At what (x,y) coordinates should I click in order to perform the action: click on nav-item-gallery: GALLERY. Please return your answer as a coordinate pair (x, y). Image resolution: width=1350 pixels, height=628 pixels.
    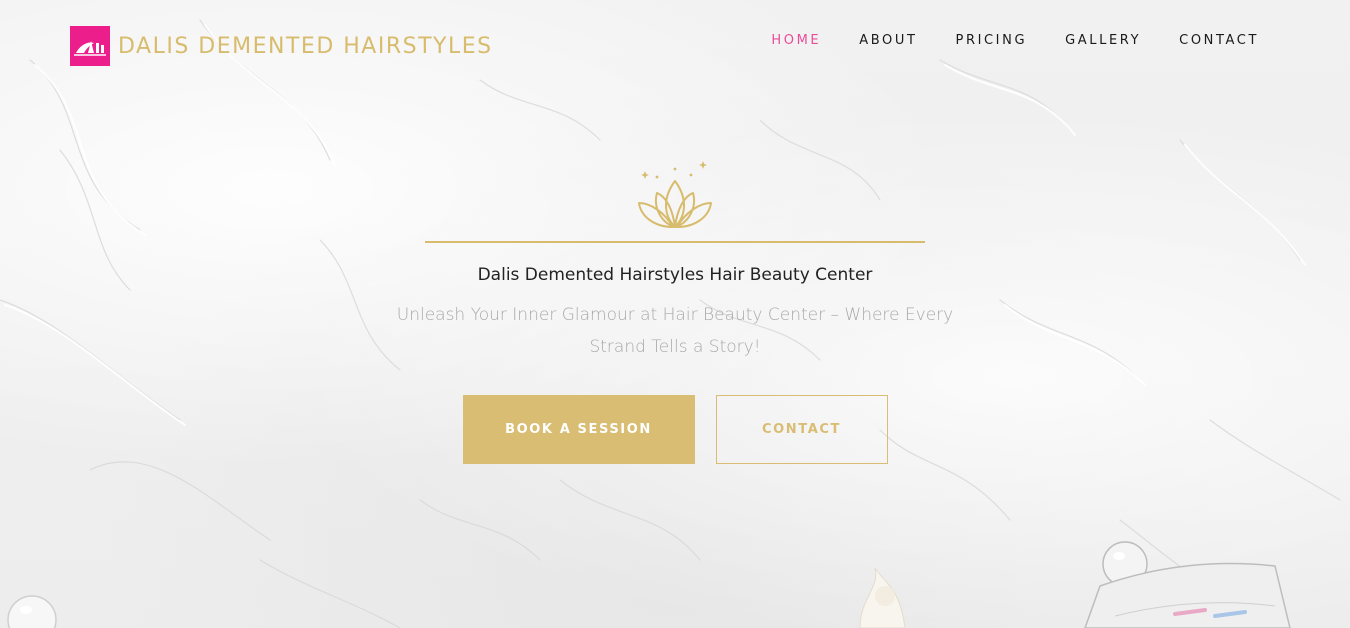
    Looking at the image, I should click on (1103, 40).